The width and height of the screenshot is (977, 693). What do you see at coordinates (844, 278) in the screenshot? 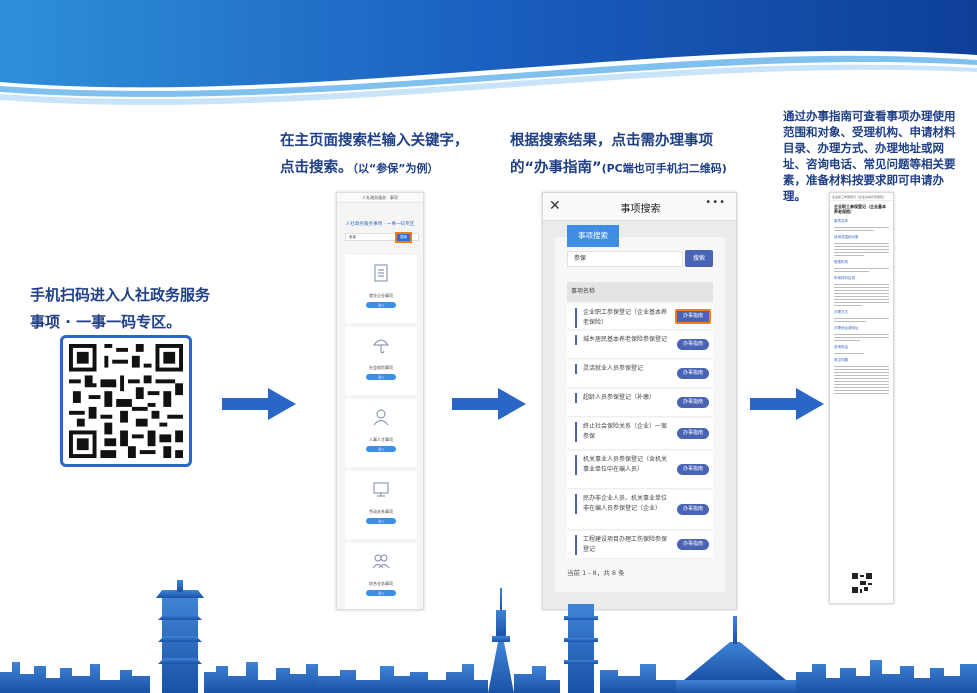
I see `doc-section: 申请材料目录` at bounding box center [844, 278].